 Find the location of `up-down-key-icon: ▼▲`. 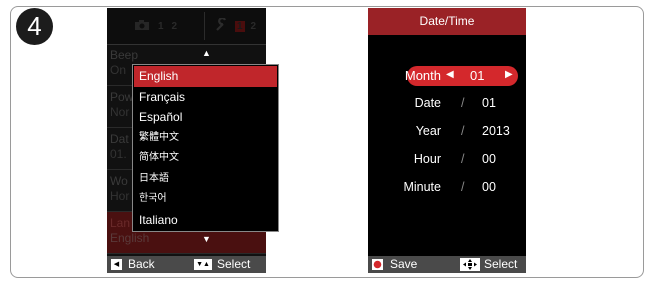

up-down-key-icon: ▼▲ is located at coordinates (203, 264).